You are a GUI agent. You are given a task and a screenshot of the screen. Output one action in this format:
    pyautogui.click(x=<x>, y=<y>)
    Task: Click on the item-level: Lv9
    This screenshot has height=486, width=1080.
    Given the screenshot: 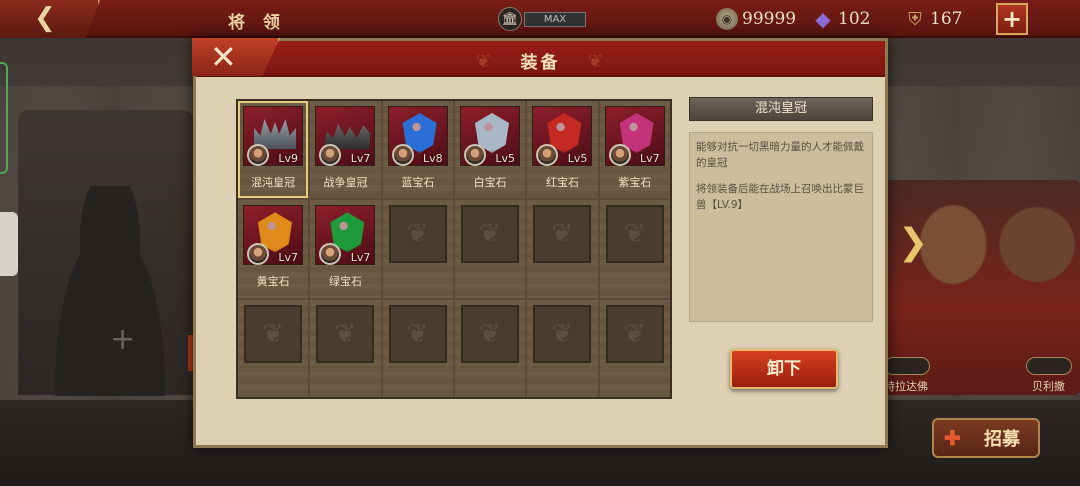 What is the action you would take?
    pyautogui.click(x=288, y=158)
    